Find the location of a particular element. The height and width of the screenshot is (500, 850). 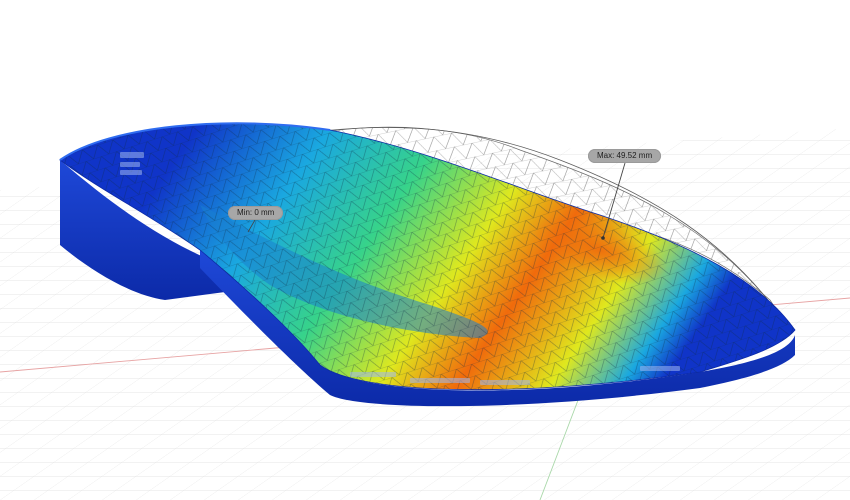

max-displacement-probe: Max: 49.52 mm is located at coordinates (625, 156).